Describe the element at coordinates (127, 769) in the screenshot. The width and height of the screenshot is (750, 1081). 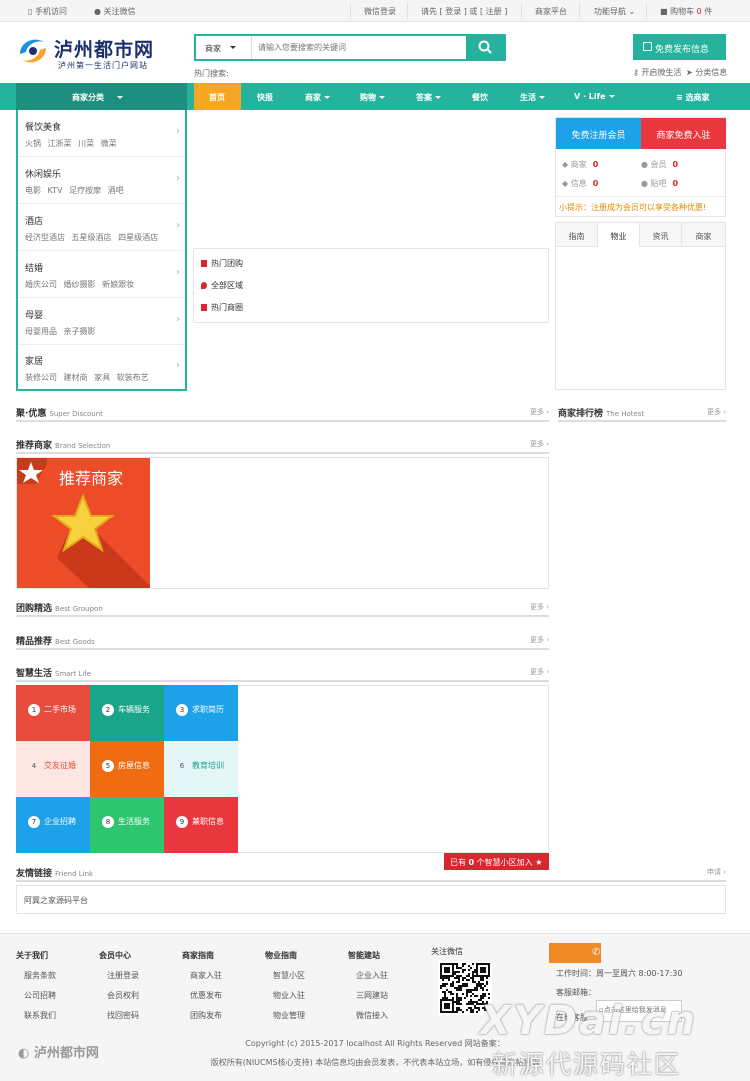
I see `smart-tile: 5 房屋信息` at that location.